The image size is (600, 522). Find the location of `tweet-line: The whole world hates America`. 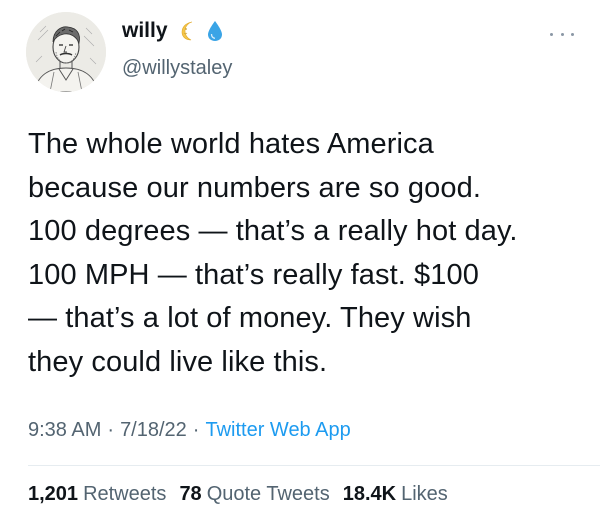

tweet-line: The whole world hates America is located at coordinates (231, 144).